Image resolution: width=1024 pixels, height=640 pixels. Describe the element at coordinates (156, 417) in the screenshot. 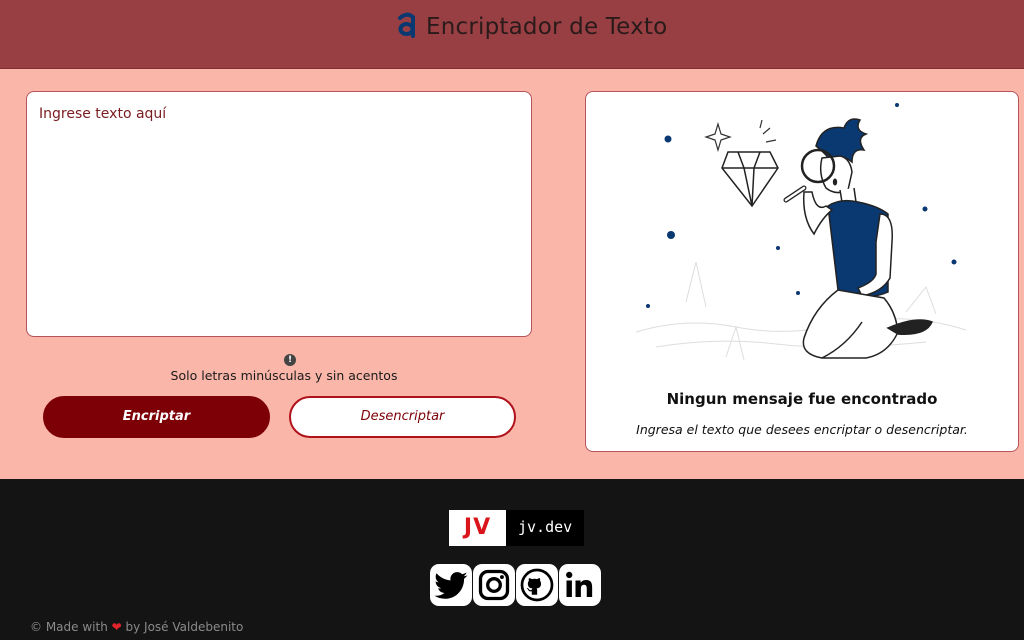

I see `encrypt-button: Encriptar` at that location.